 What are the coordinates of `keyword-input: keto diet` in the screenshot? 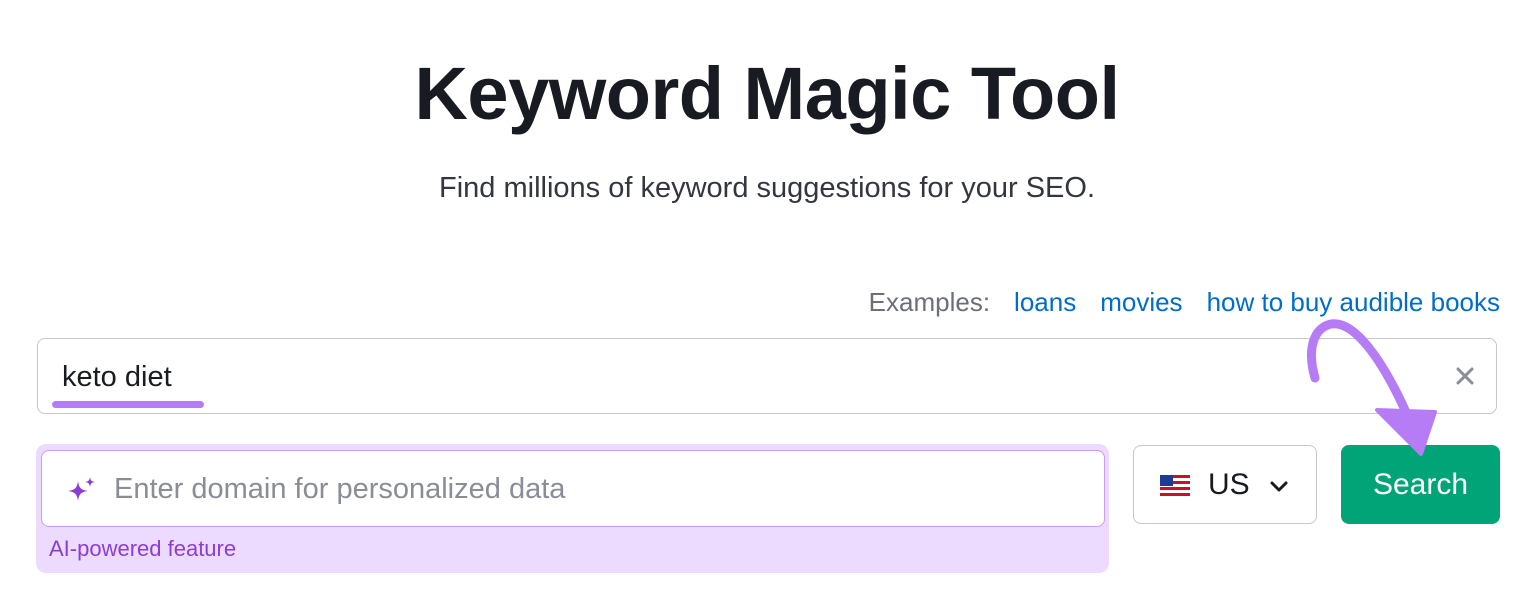 It's located at (767, 376).